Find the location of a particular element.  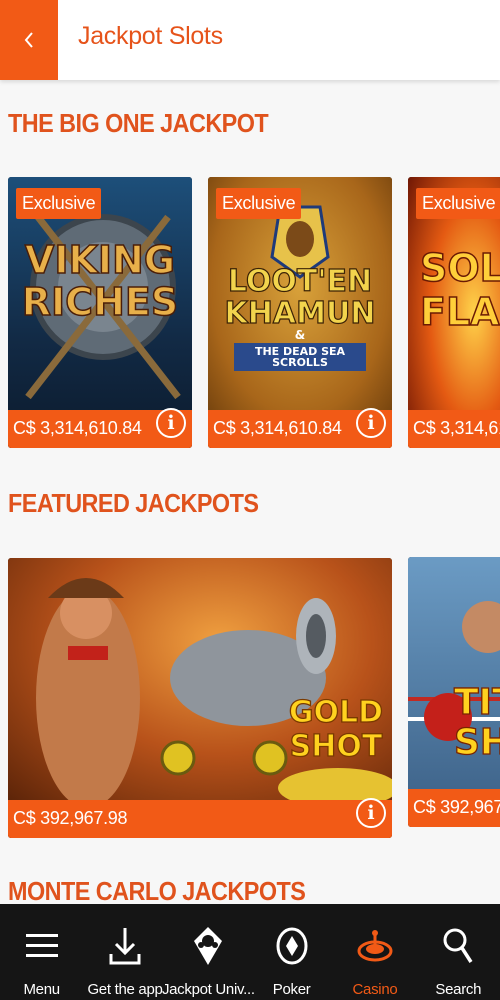

search-icon is located at coordinates (458, 946).